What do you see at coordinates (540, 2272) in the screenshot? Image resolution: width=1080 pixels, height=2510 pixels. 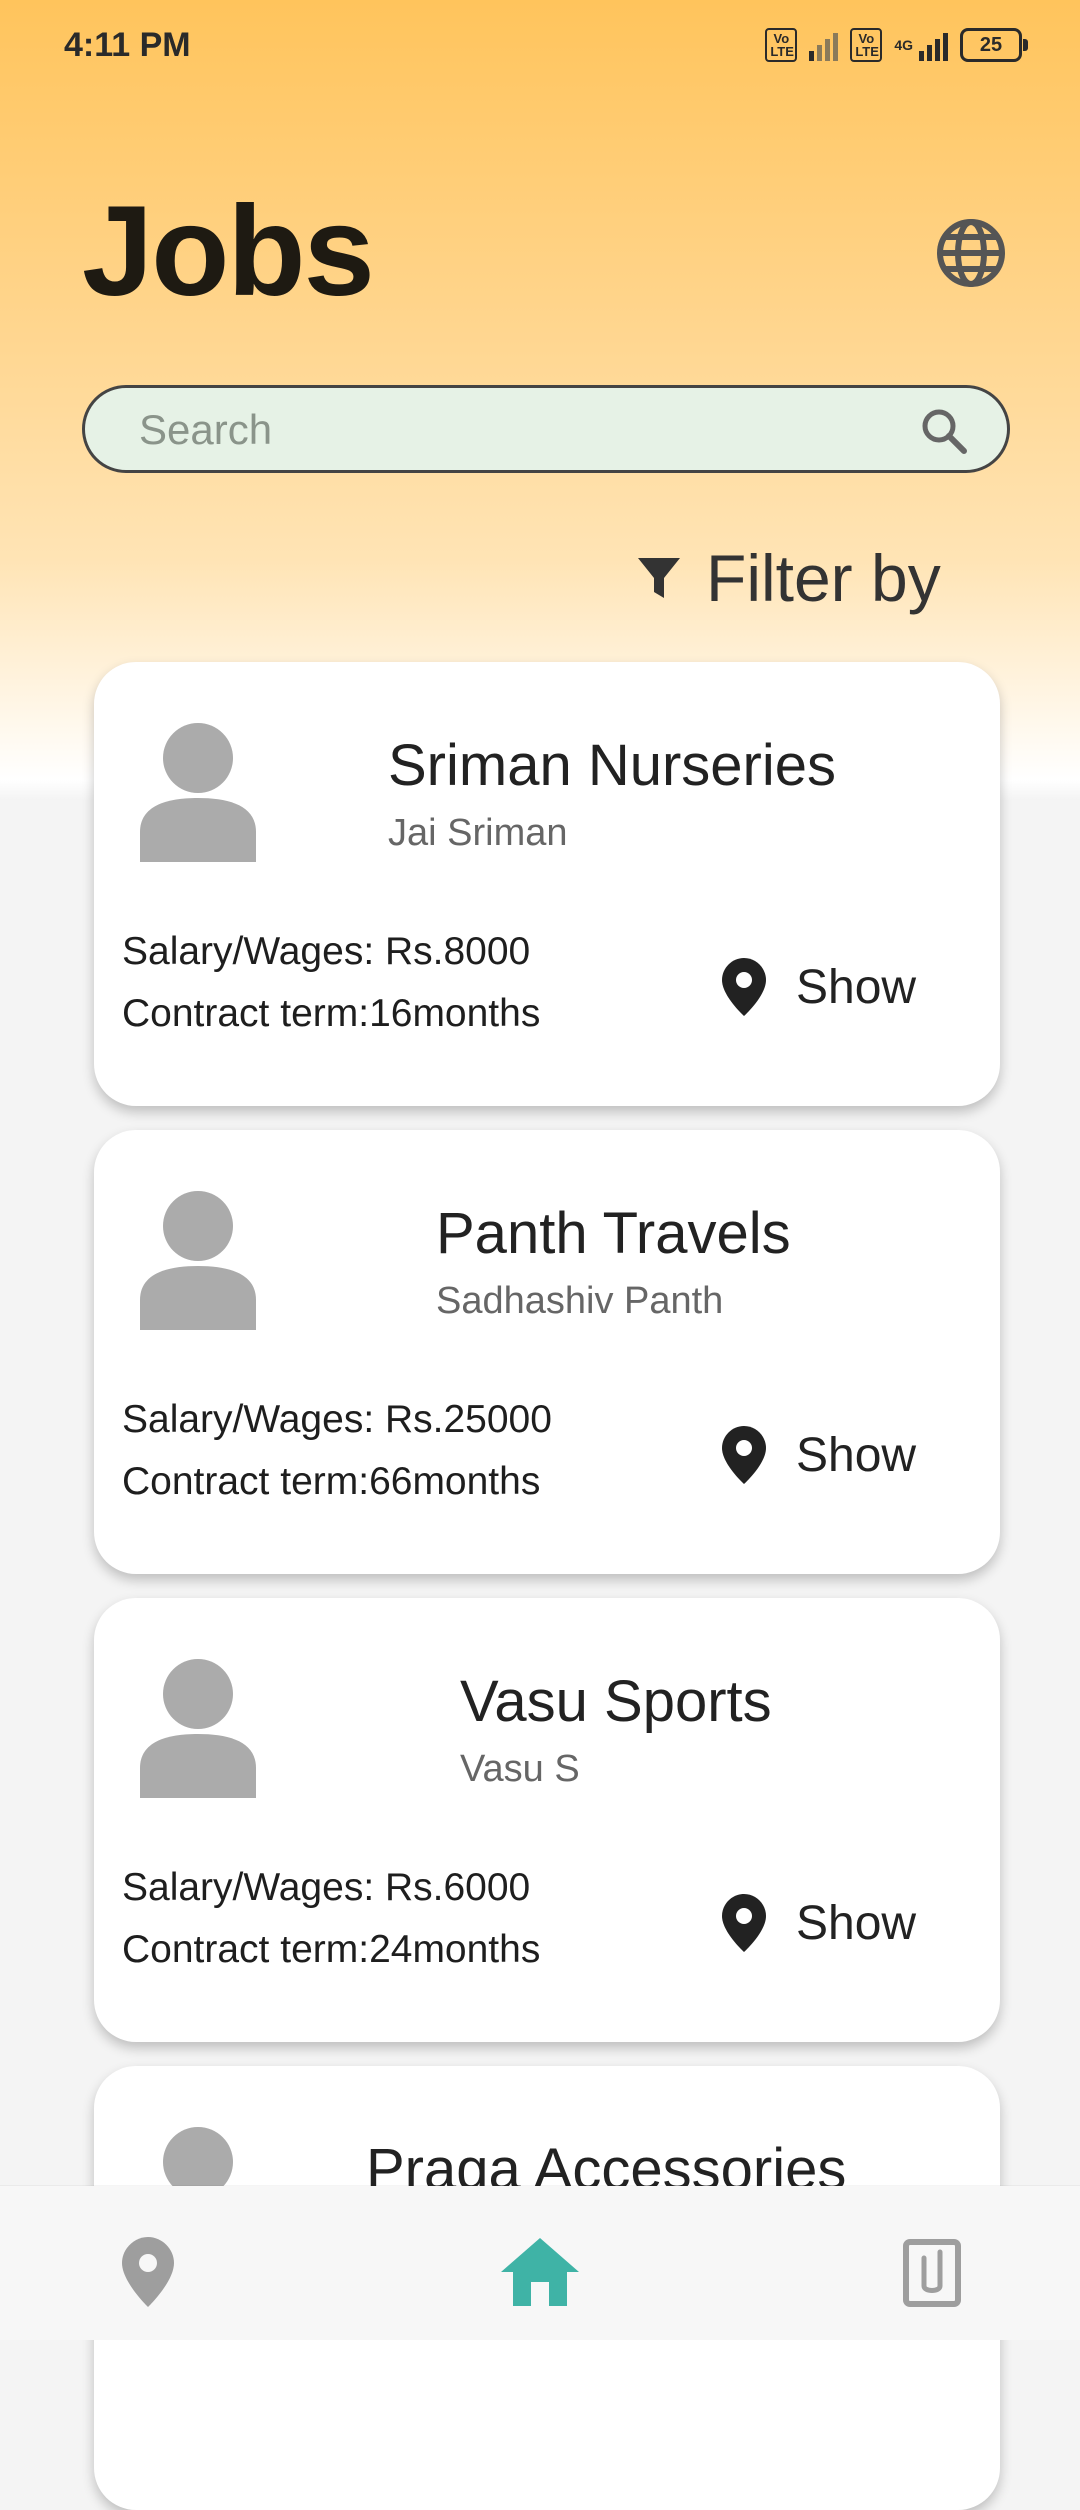 I see `nav-home-icon` at bounding box center [540, 2272].